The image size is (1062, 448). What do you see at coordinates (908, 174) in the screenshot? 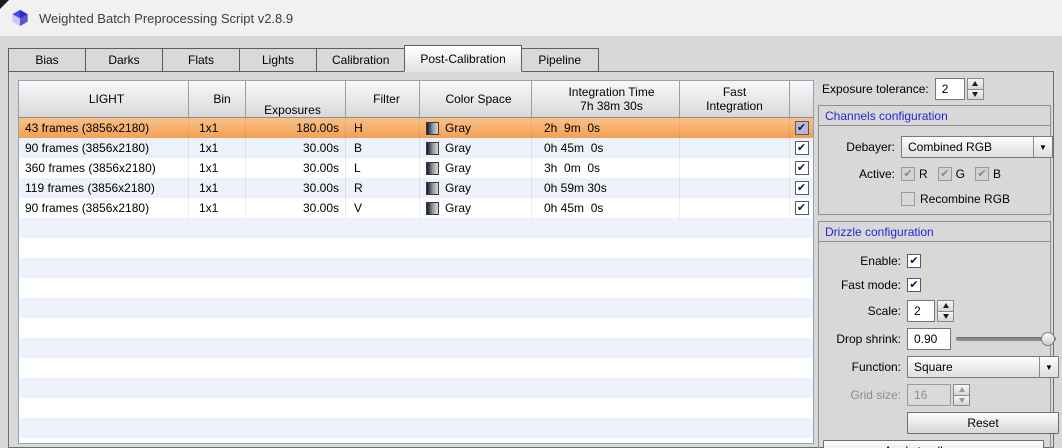
I see `channel-r-checkbox: ✔` at bounding box center [908, 174].